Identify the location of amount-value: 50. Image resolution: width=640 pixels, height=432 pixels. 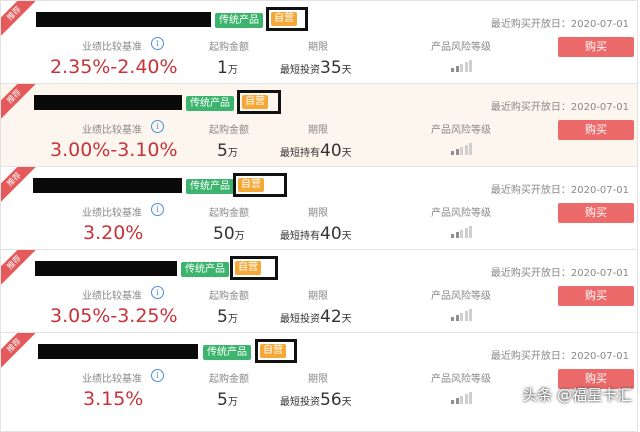
(224, 234).